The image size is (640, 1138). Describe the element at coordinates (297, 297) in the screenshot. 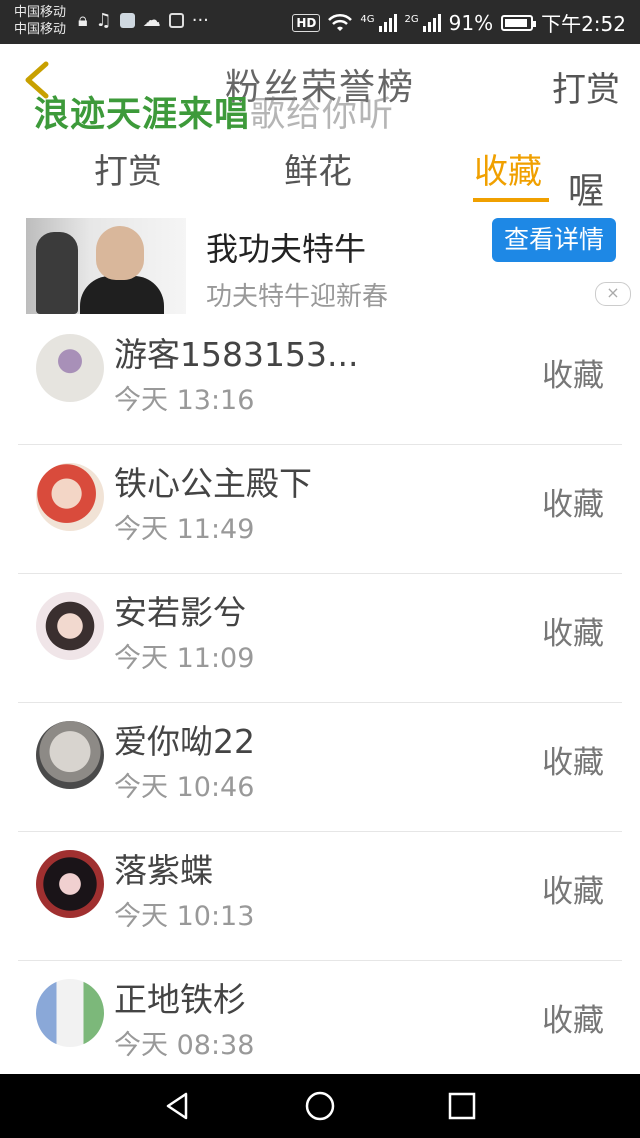

I see `ad-subtitle: 功夫特牛迎新春` at that location.